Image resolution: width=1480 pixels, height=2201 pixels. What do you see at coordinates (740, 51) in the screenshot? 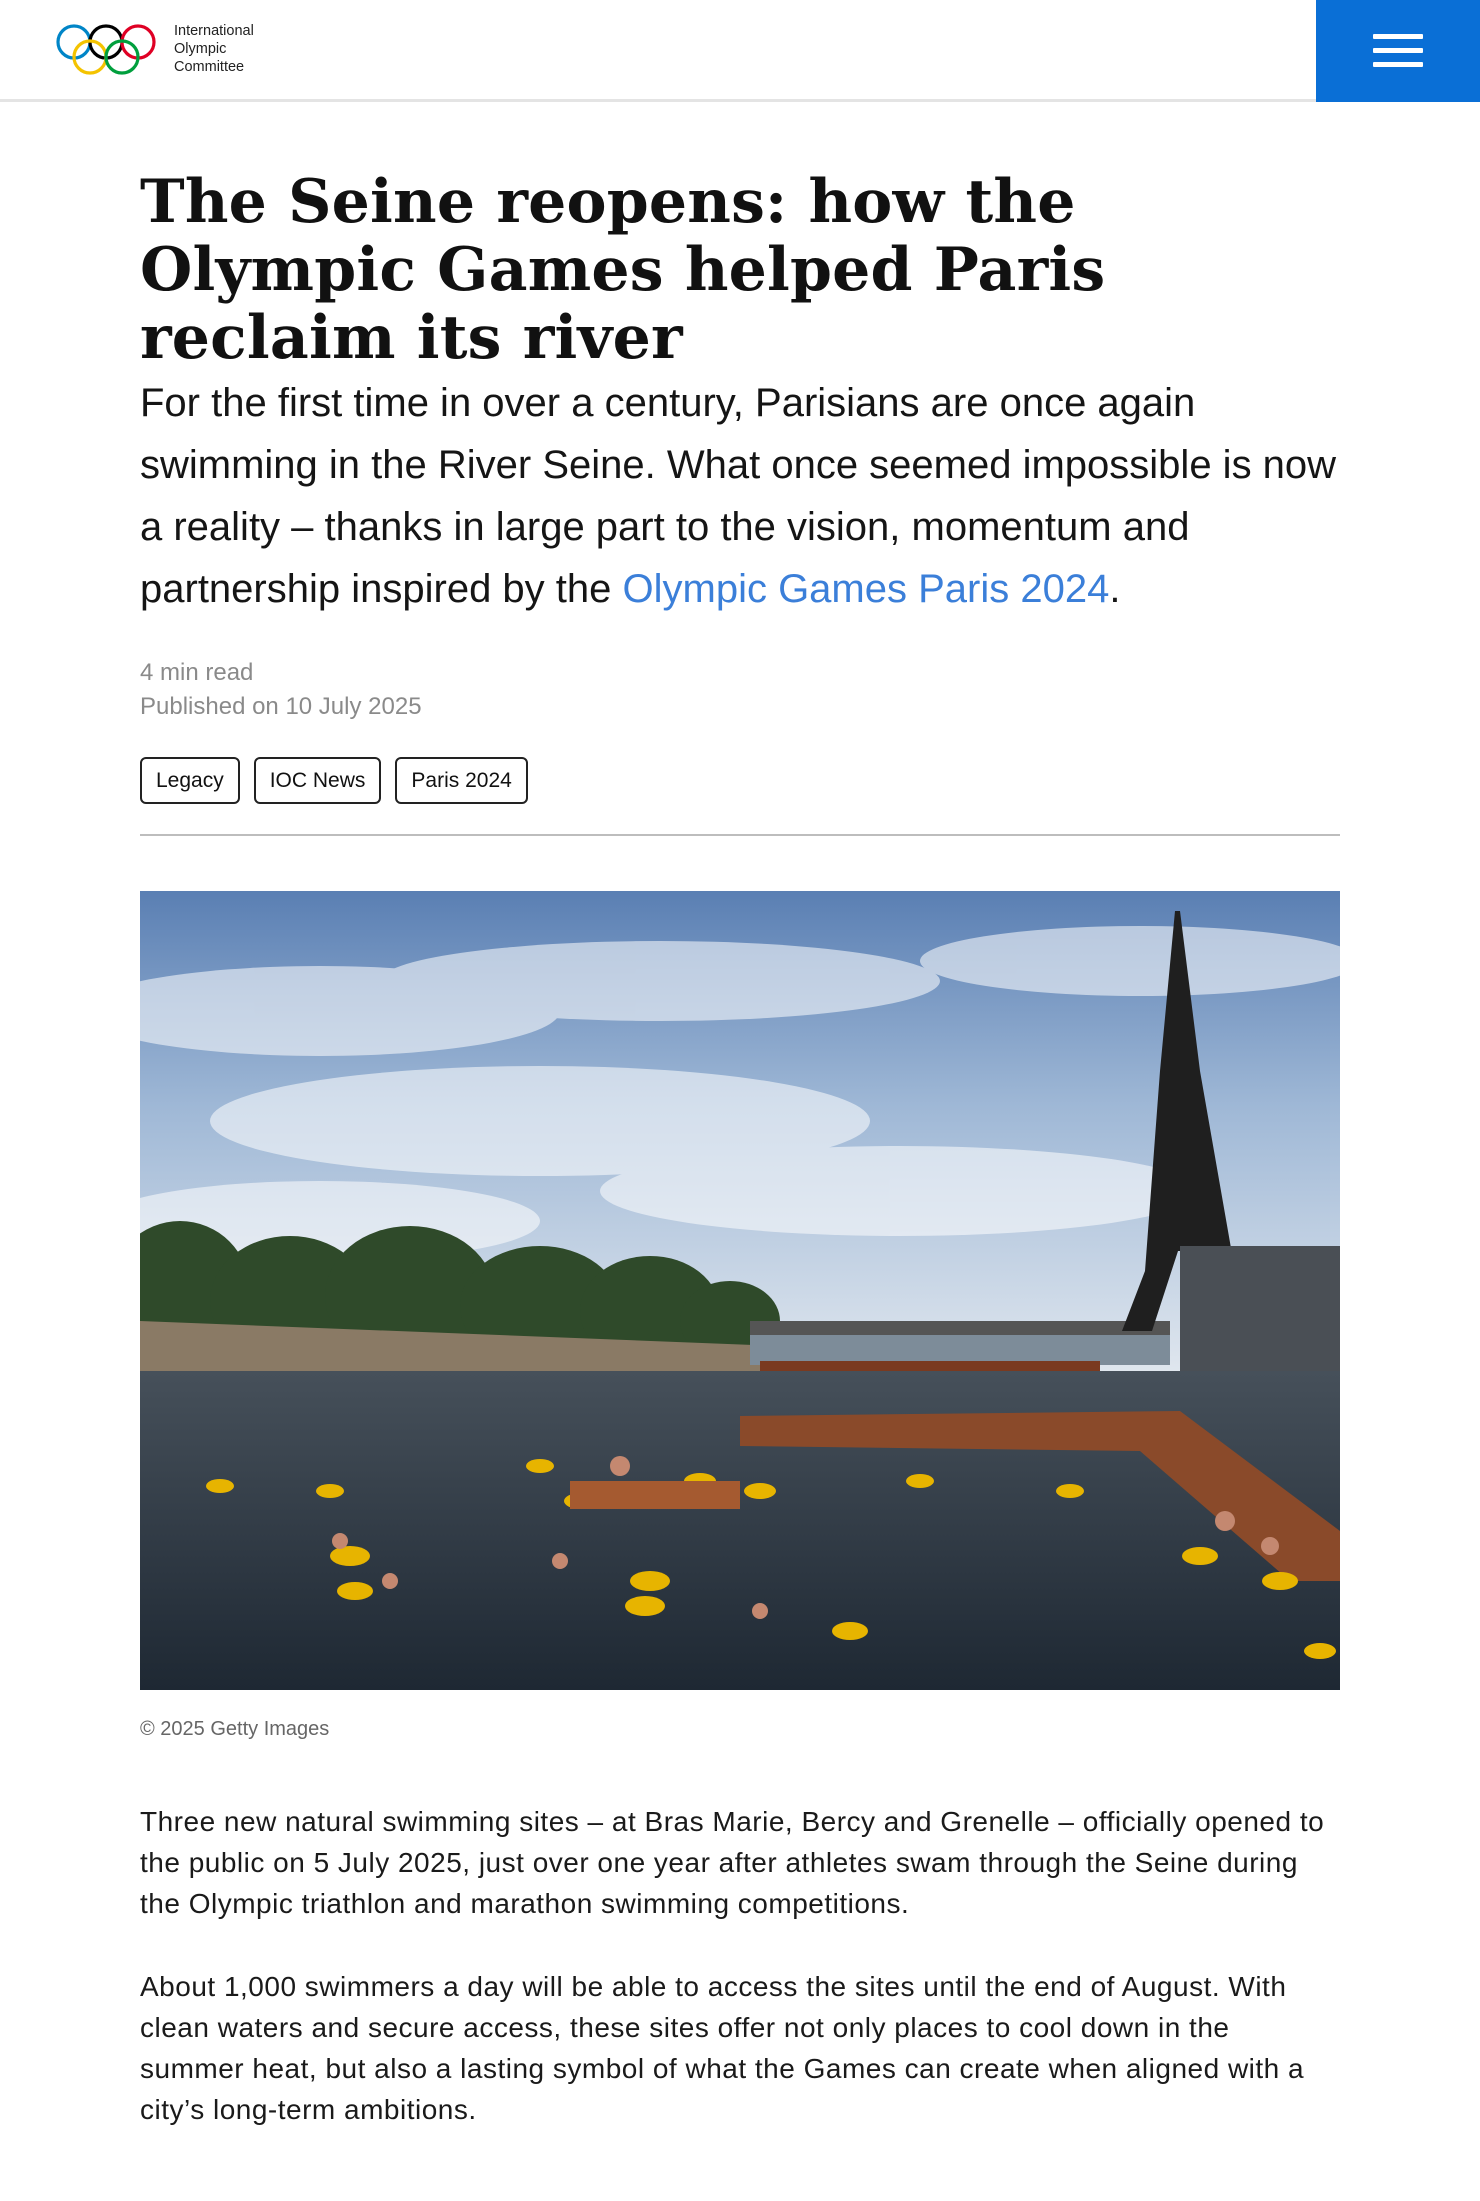
I see `site-header: International Olympic Committee` at bounding box center [740, 51].